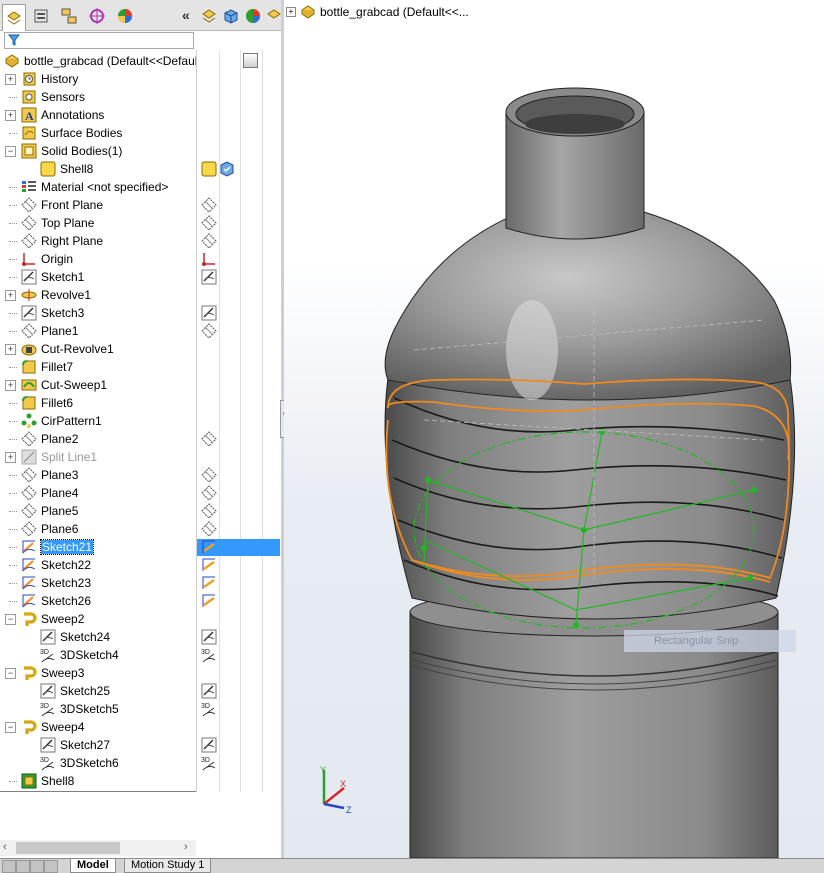 This screenshot has height=873, width=824. I want to click on feature-manager-icon, so click(14, 17).